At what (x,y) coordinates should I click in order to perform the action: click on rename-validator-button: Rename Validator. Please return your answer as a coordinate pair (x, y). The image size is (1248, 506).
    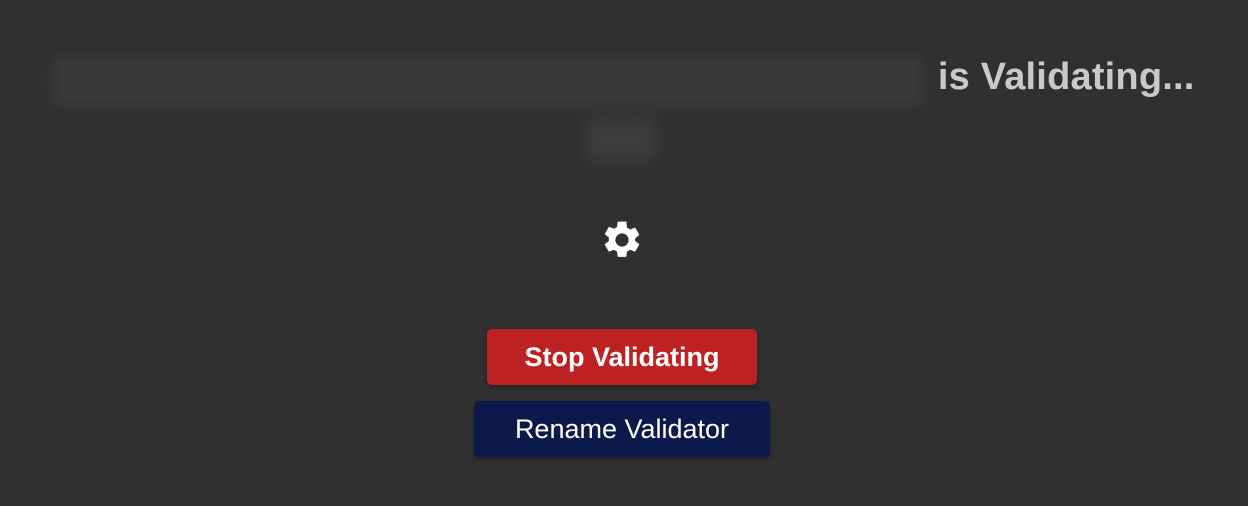
    Looking at the image, I should click on (622, 429).